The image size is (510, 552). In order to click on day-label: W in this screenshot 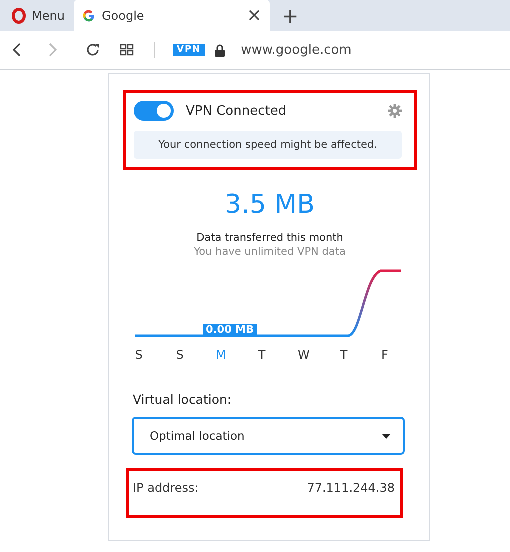, I will do `click(303, 355)`.